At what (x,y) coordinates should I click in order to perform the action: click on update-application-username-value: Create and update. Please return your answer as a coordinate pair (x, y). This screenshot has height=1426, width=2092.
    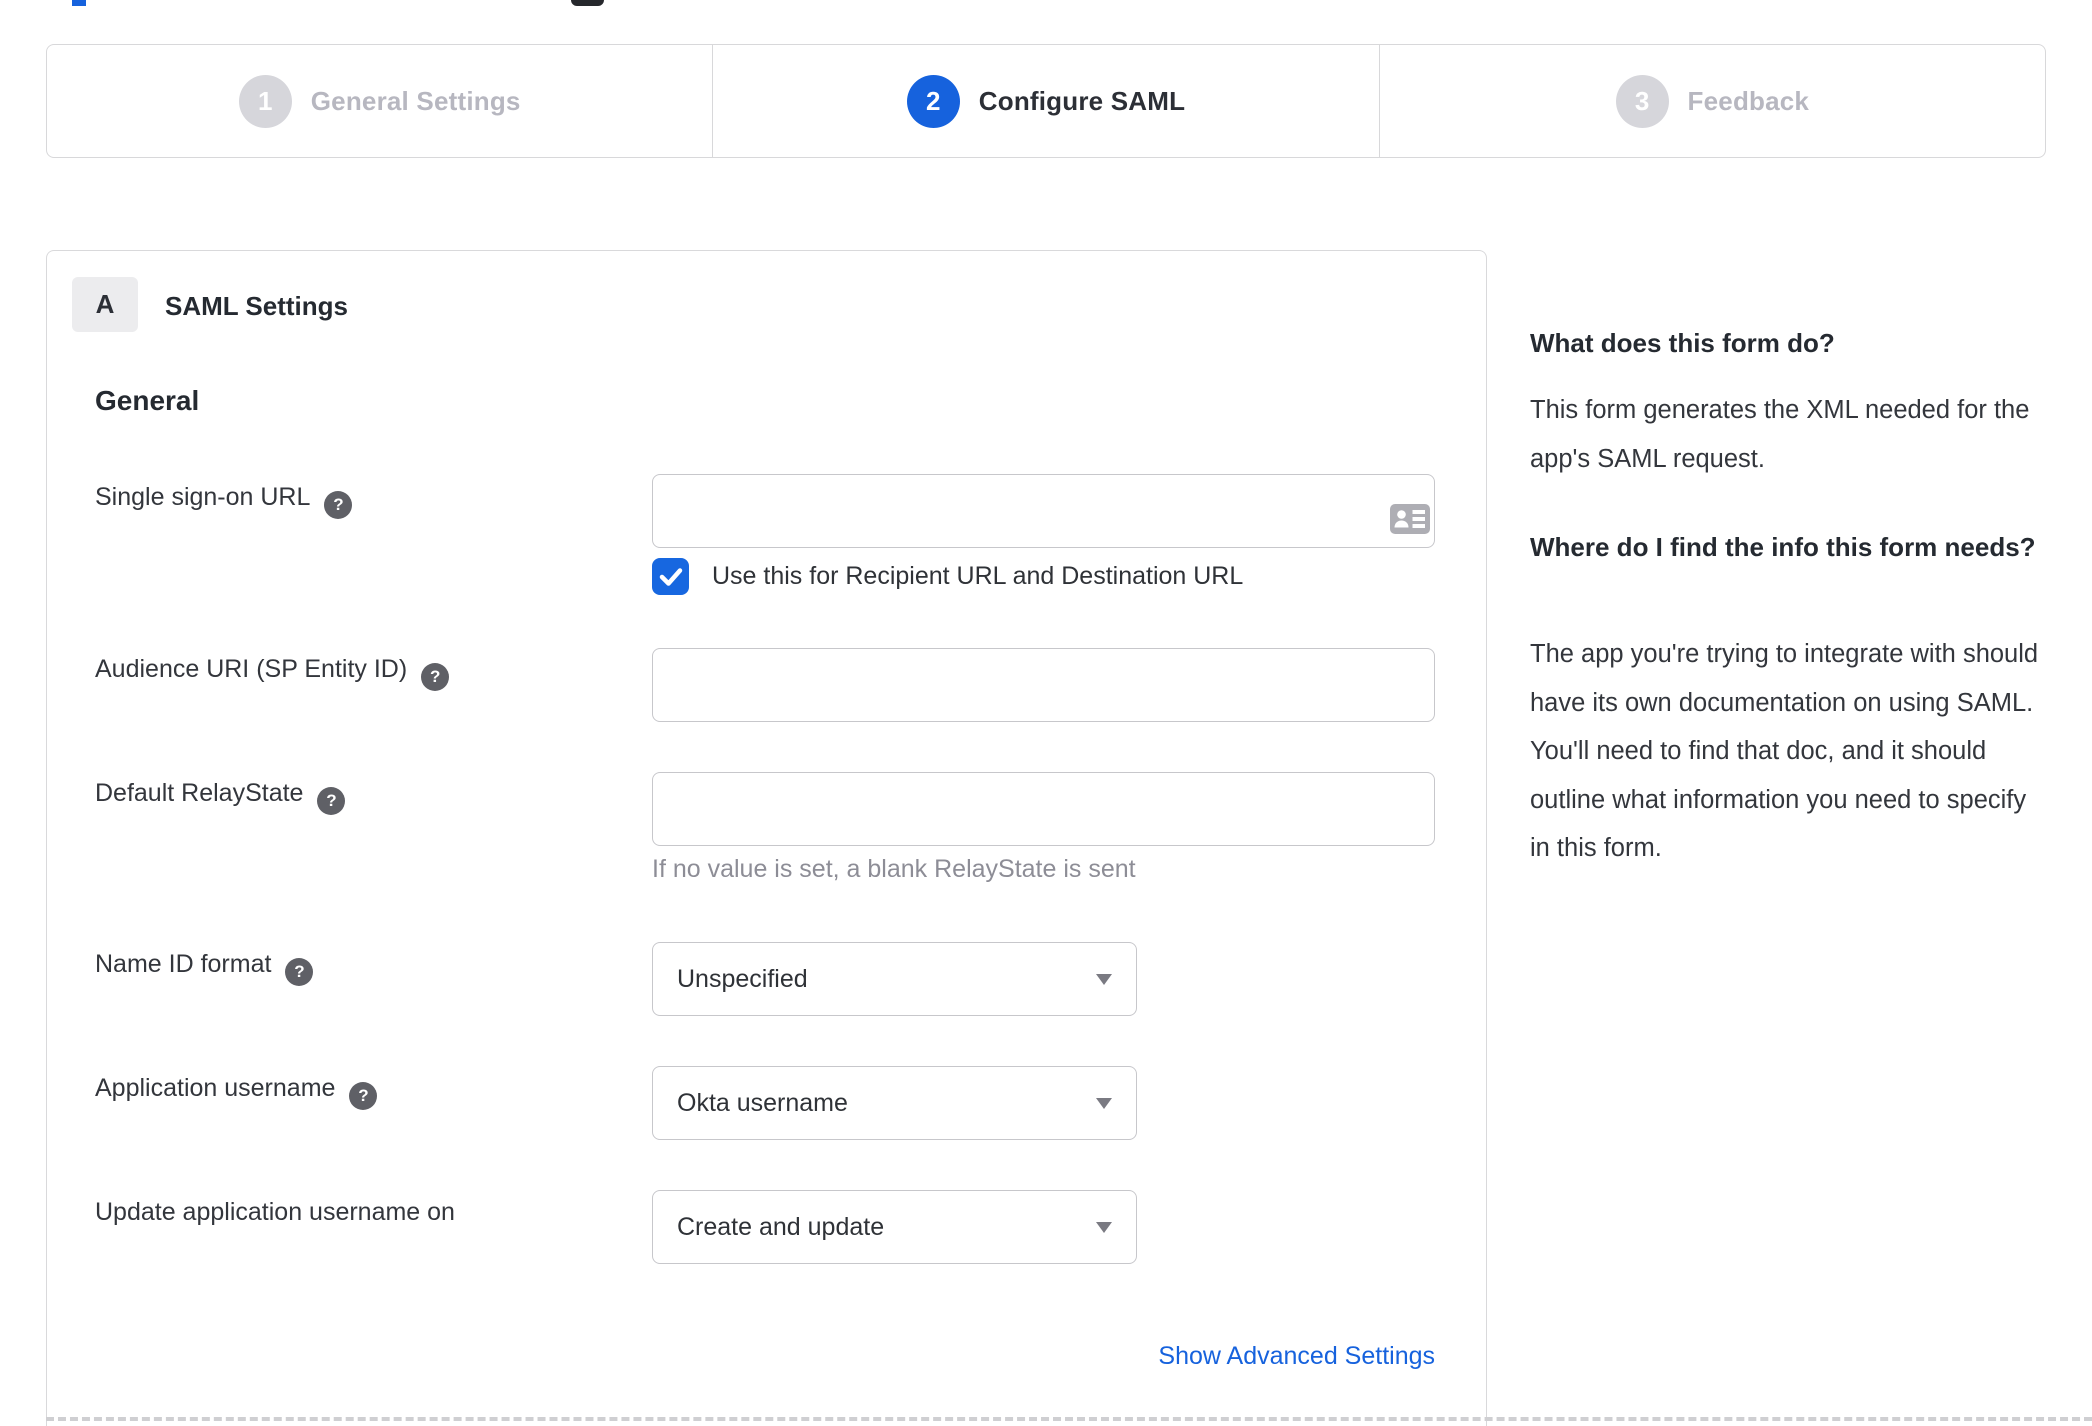
    Looking at the image, I should click on (781, 1226).